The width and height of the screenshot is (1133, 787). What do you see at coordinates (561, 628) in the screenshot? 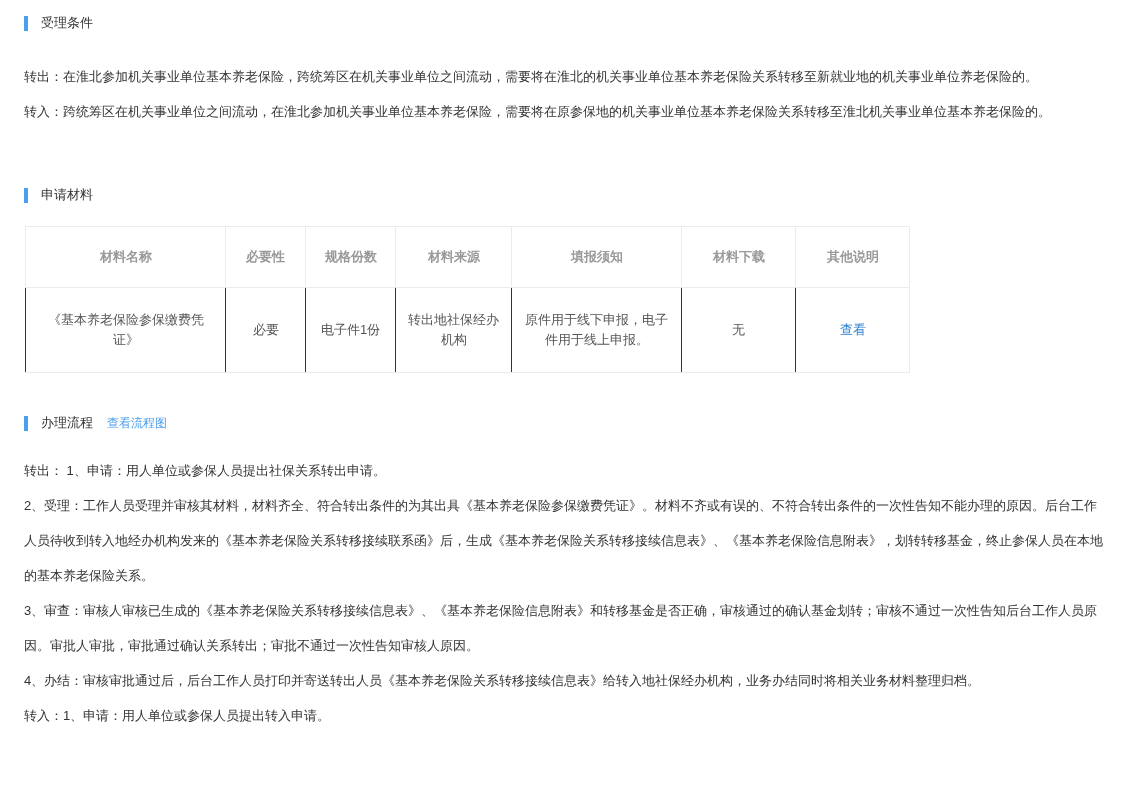
I see `paragraph: 3、审查：审核人审核已生成的《基本养老保险关系转移接续信息表》、《基本养老保险信息附表》和转移基金是否正确，审核通过的确认基金划转；审核不通过一次性告知后台工作人员原因。审批人审批，审批通过确认关系转出；审批不通过一次性告知审核人原因。` at bounding box center [561, 628].